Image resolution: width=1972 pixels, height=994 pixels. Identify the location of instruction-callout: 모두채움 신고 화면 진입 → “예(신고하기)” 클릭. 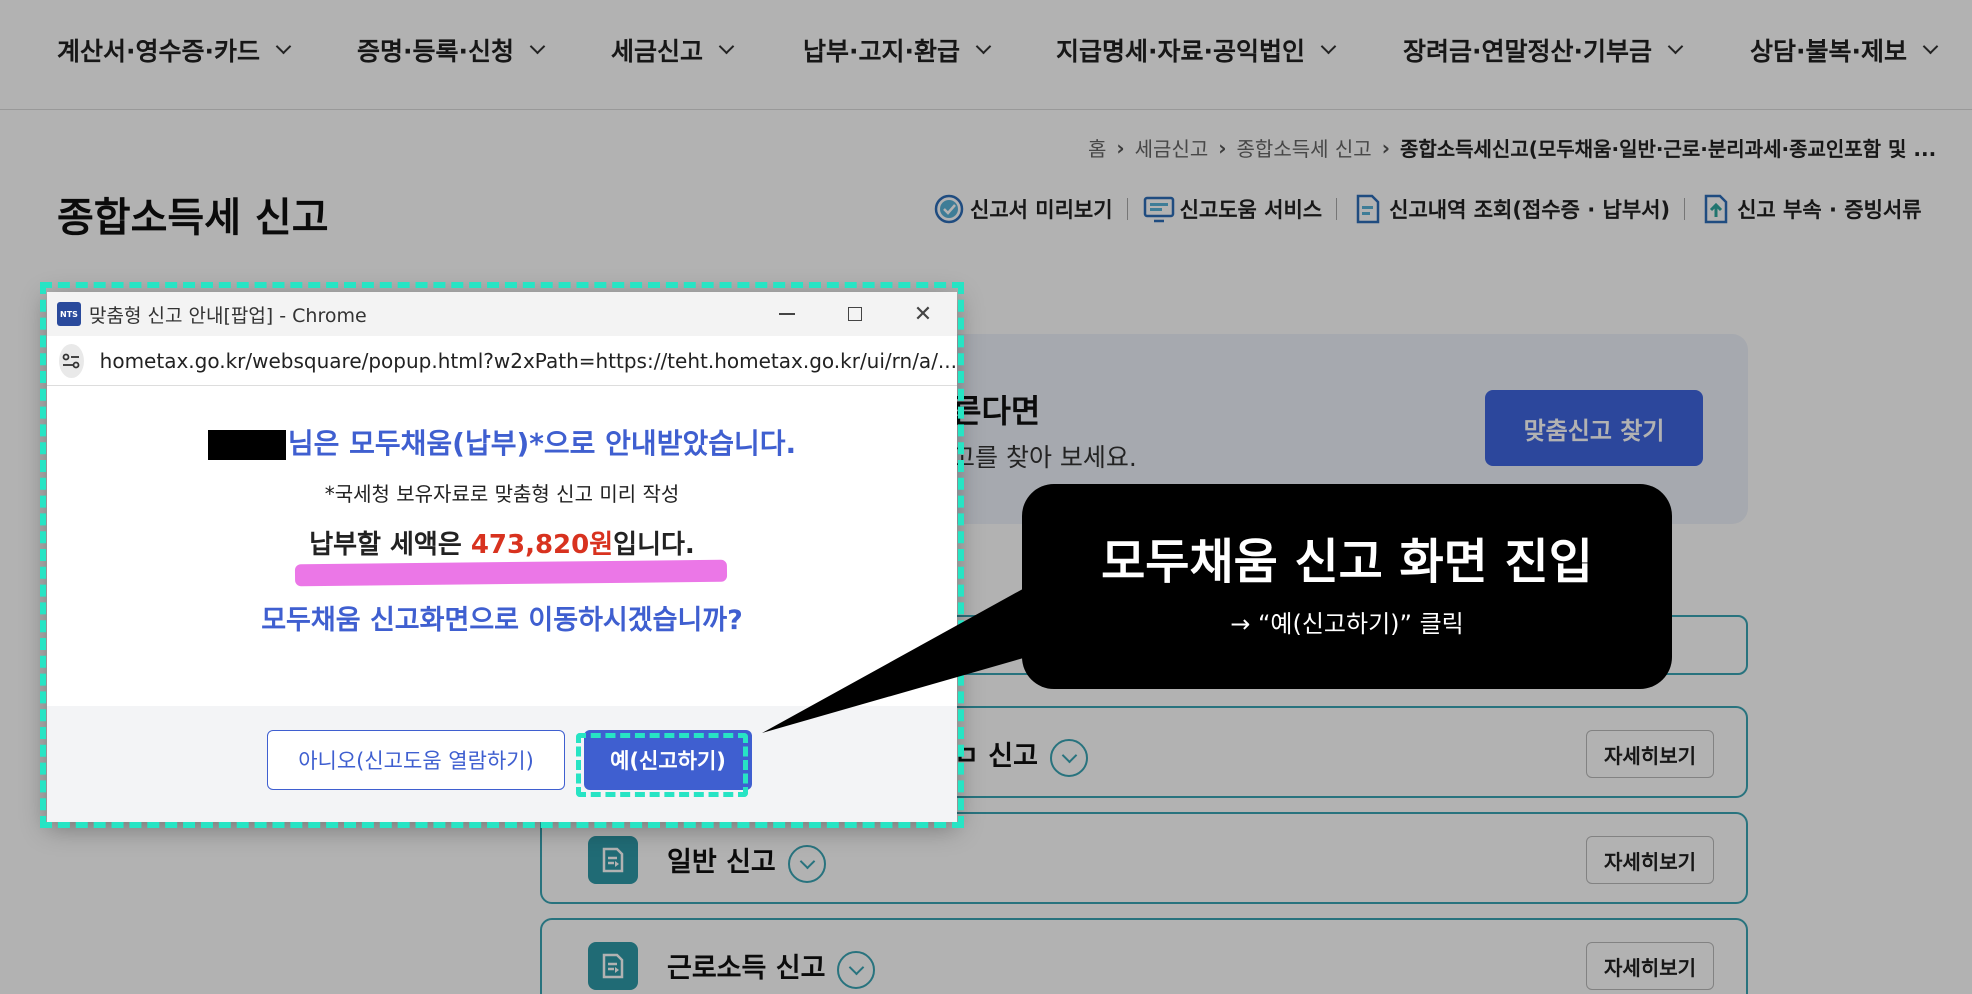
(1347, 586).